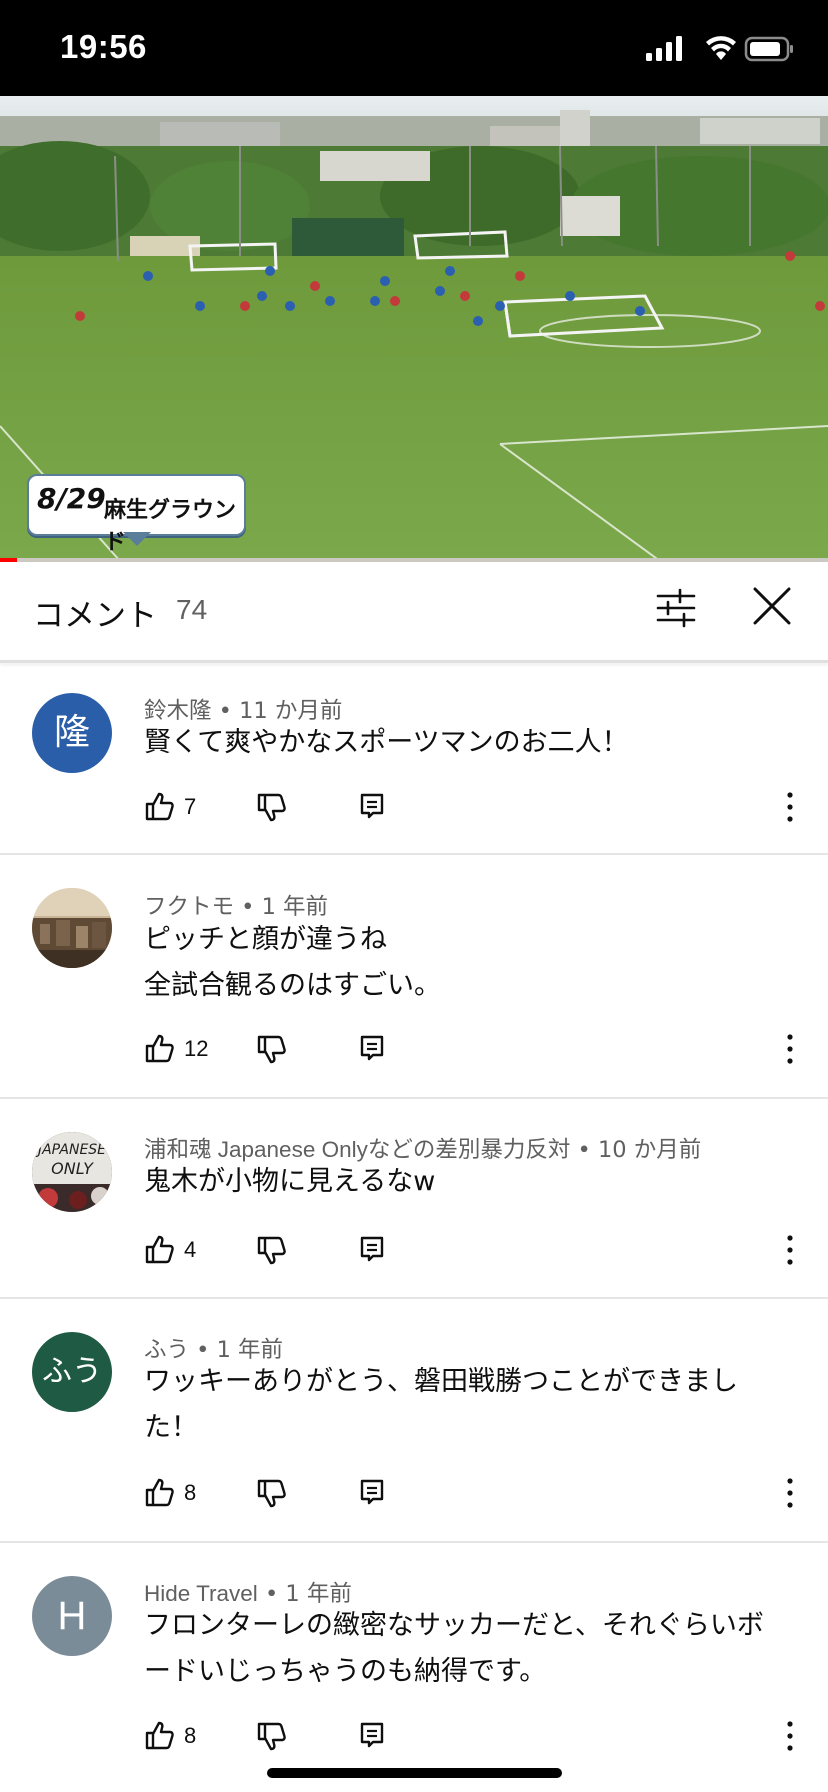 The image size is (828, 1792). Describe the element at coordinates (414, 611) in the screenshot. I see `comments-header: コメント 74` at that location.